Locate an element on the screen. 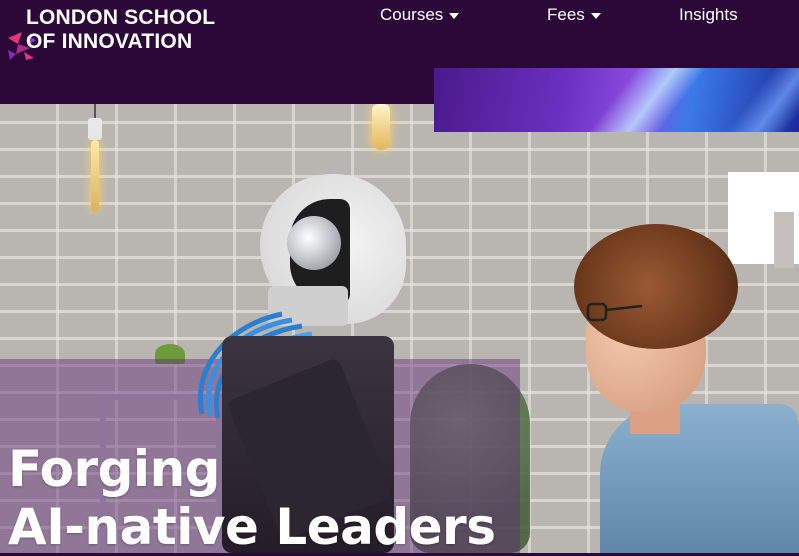  hero-headline-line-1: Forging is located at coordinates (114, 469).